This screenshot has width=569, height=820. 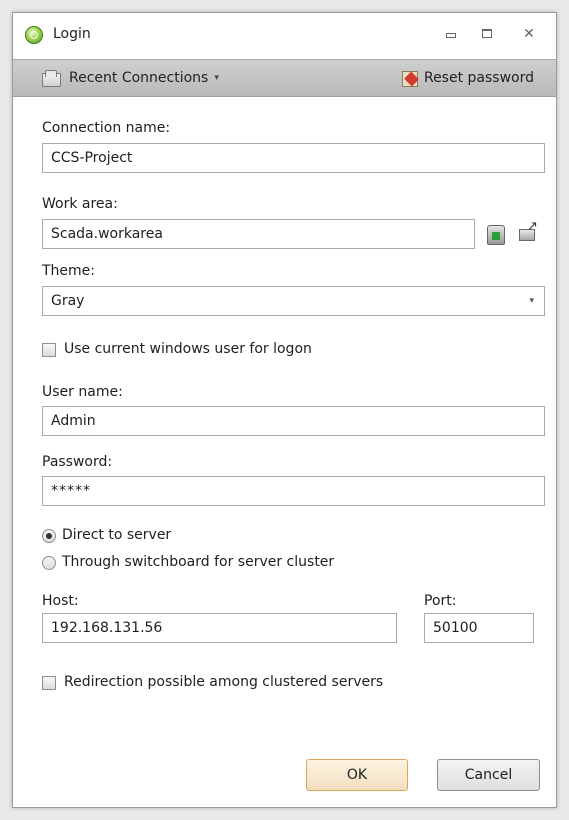 I want to click on title-bar: Login ✕, so click(x=284, y=35).